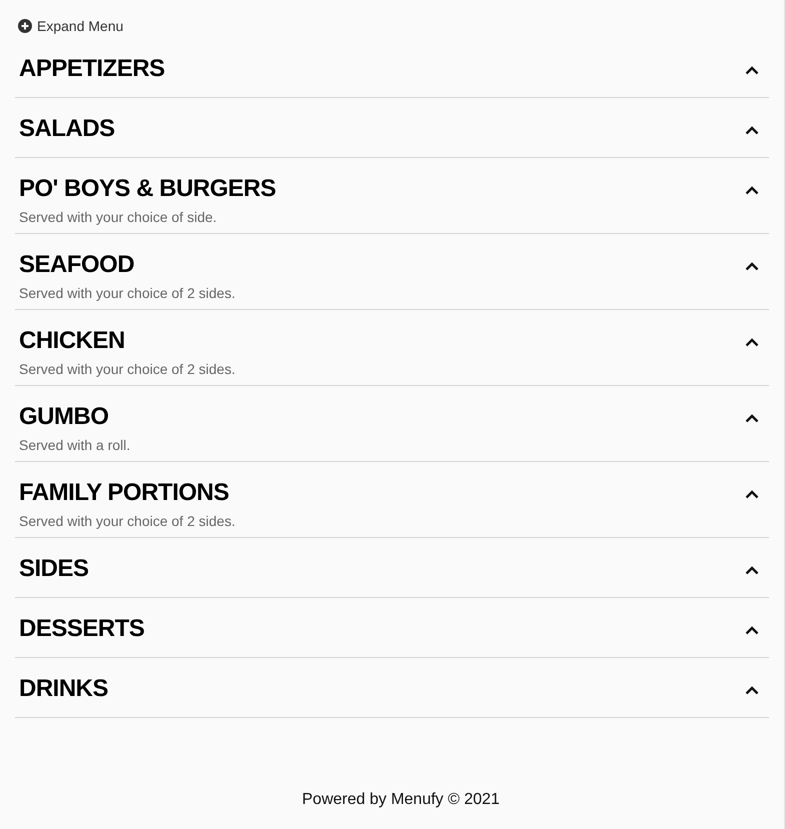 Image resolution: width=785 pixels, height=829 pixels. Describe the element at coordinates (63, 689) in the screenshot. I see `section-title: DRINKS` at that location.